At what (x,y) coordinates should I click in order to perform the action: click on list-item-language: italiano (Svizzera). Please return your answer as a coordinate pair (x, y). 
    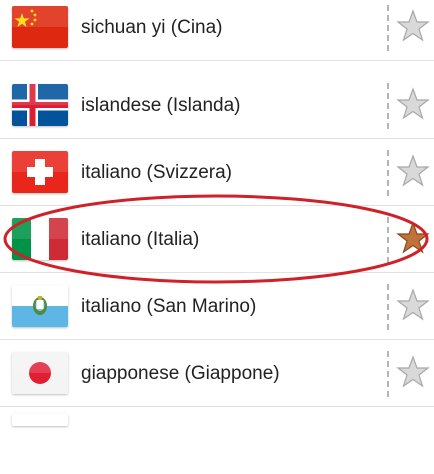
    Looking at the image, I should click on (217, 173).